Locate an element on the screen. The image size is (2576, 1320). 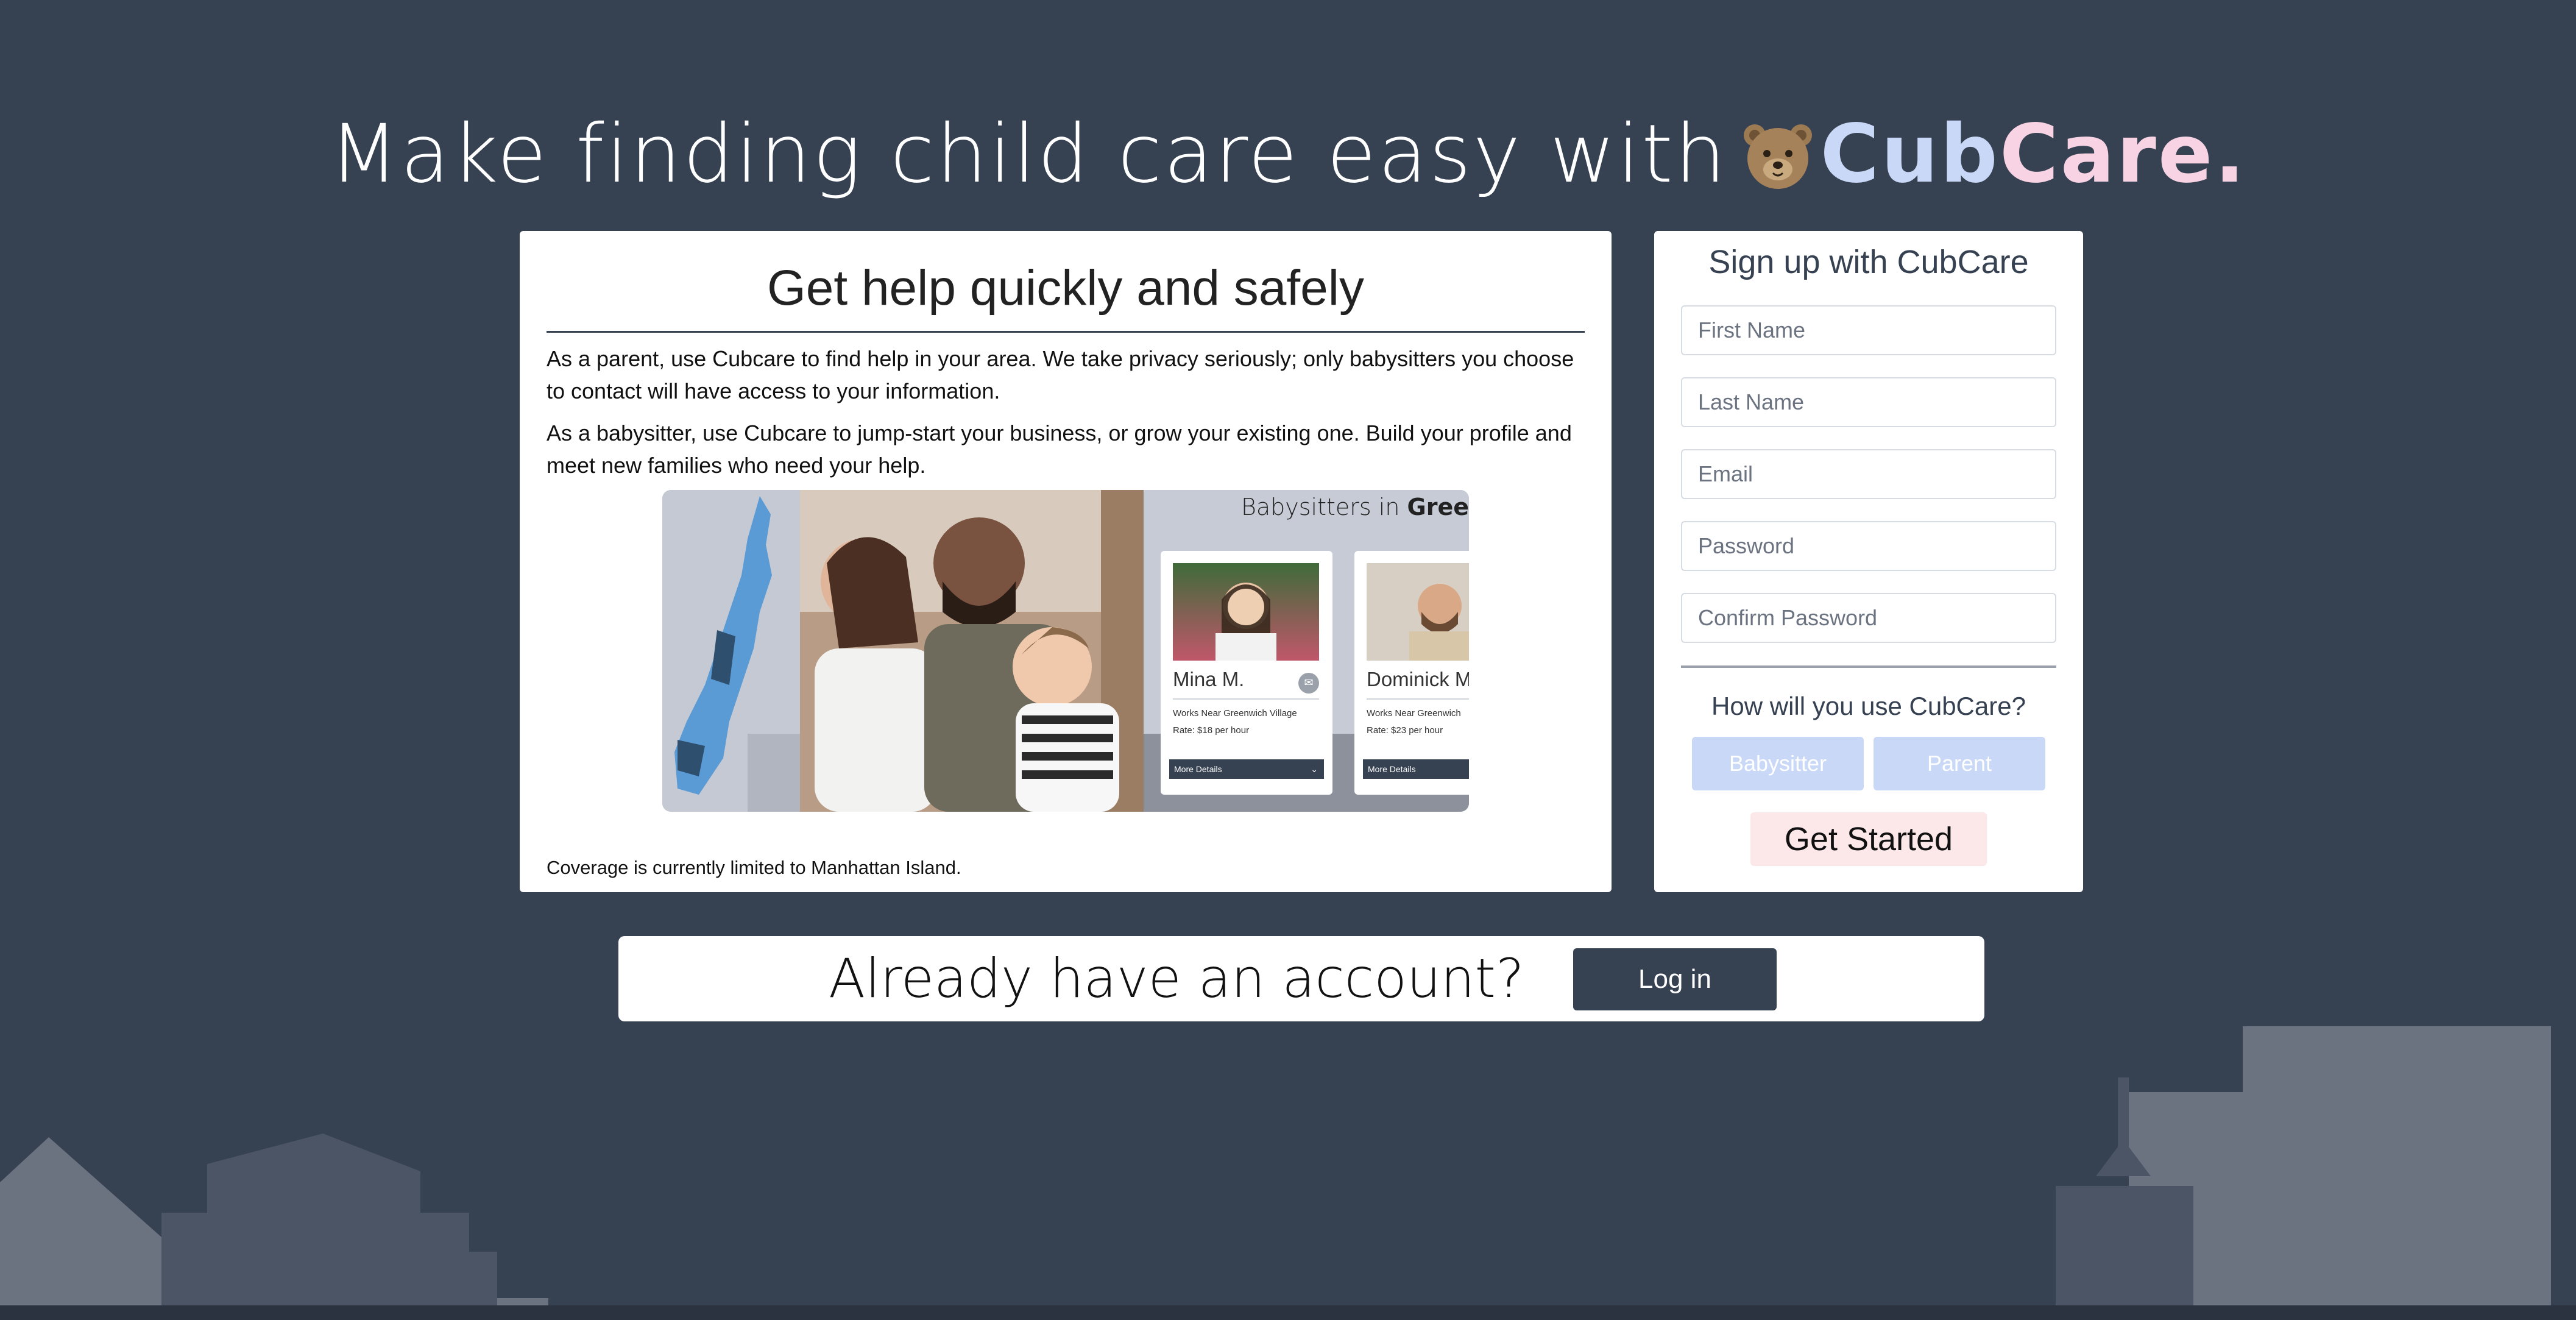
more-details-button: More Details is located at coordinates (1416, 769).